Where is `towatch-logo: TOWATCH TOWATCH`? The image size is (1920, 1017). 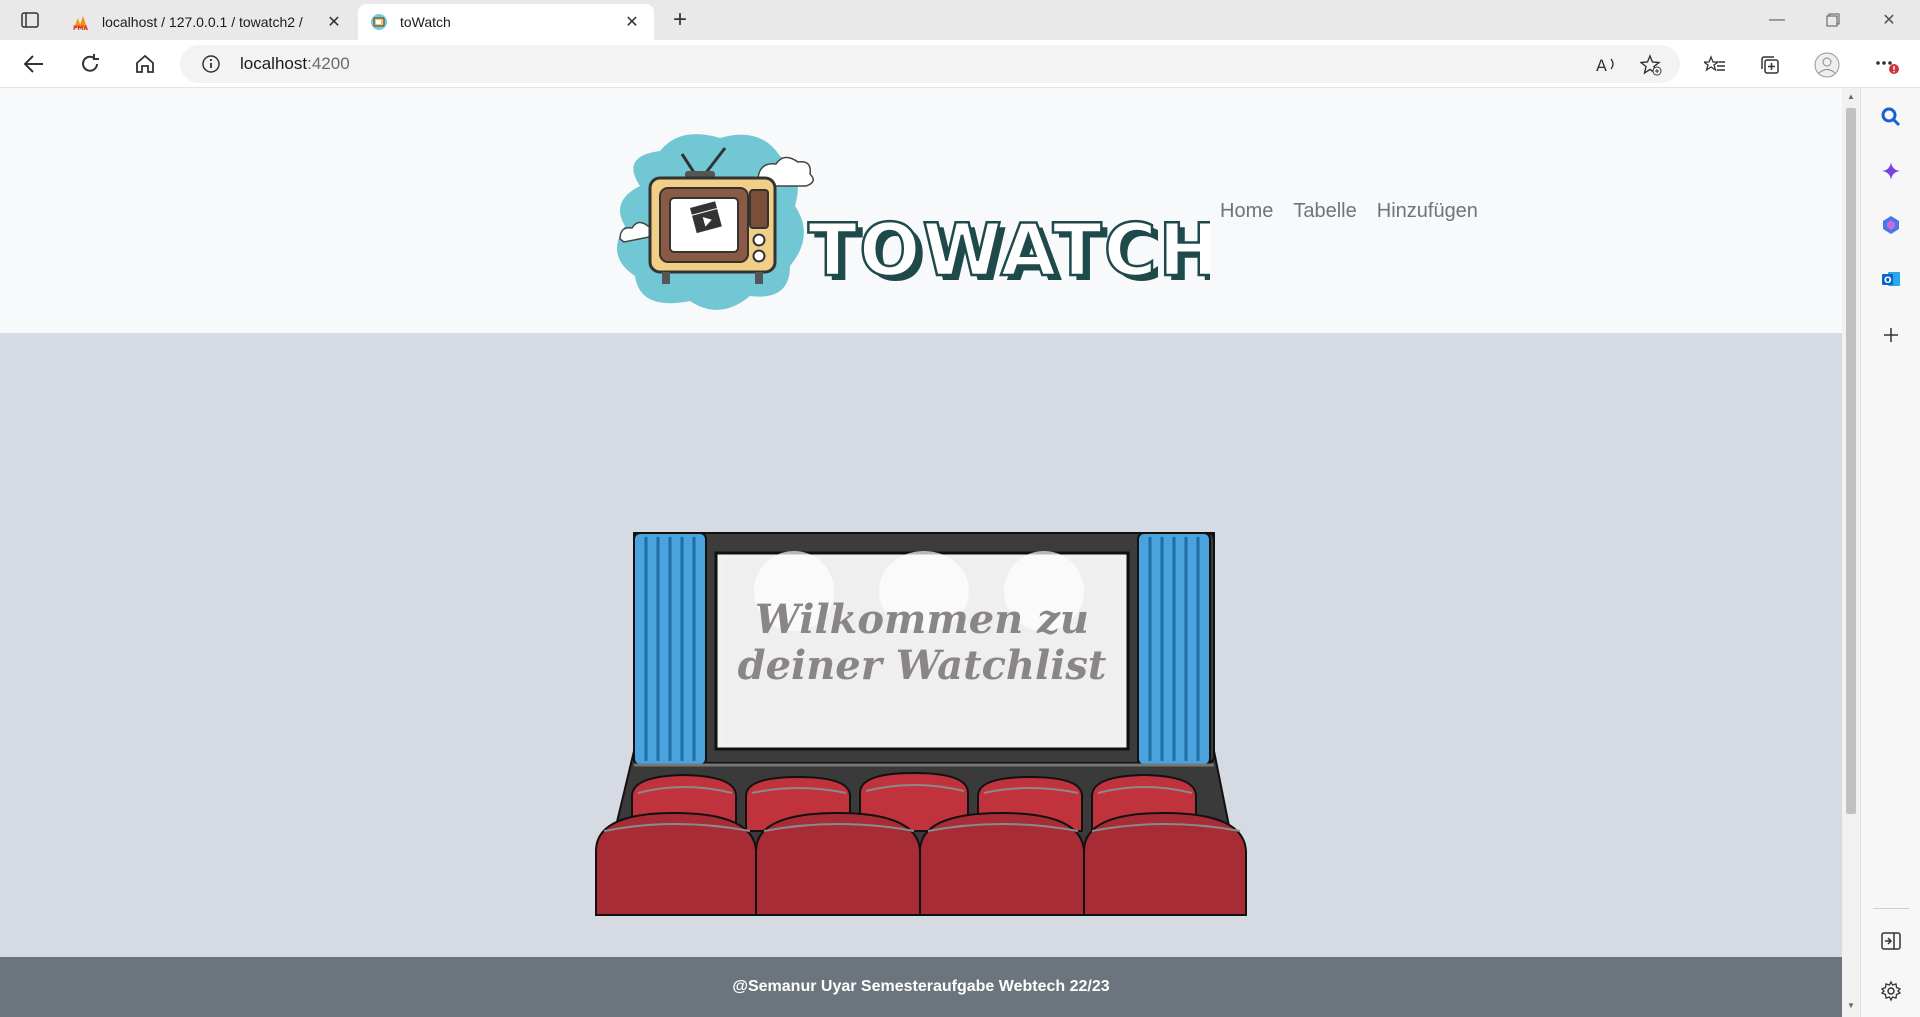
towatch-logo: TOWATCH TOWATCH is located at coordinates (905, 221).